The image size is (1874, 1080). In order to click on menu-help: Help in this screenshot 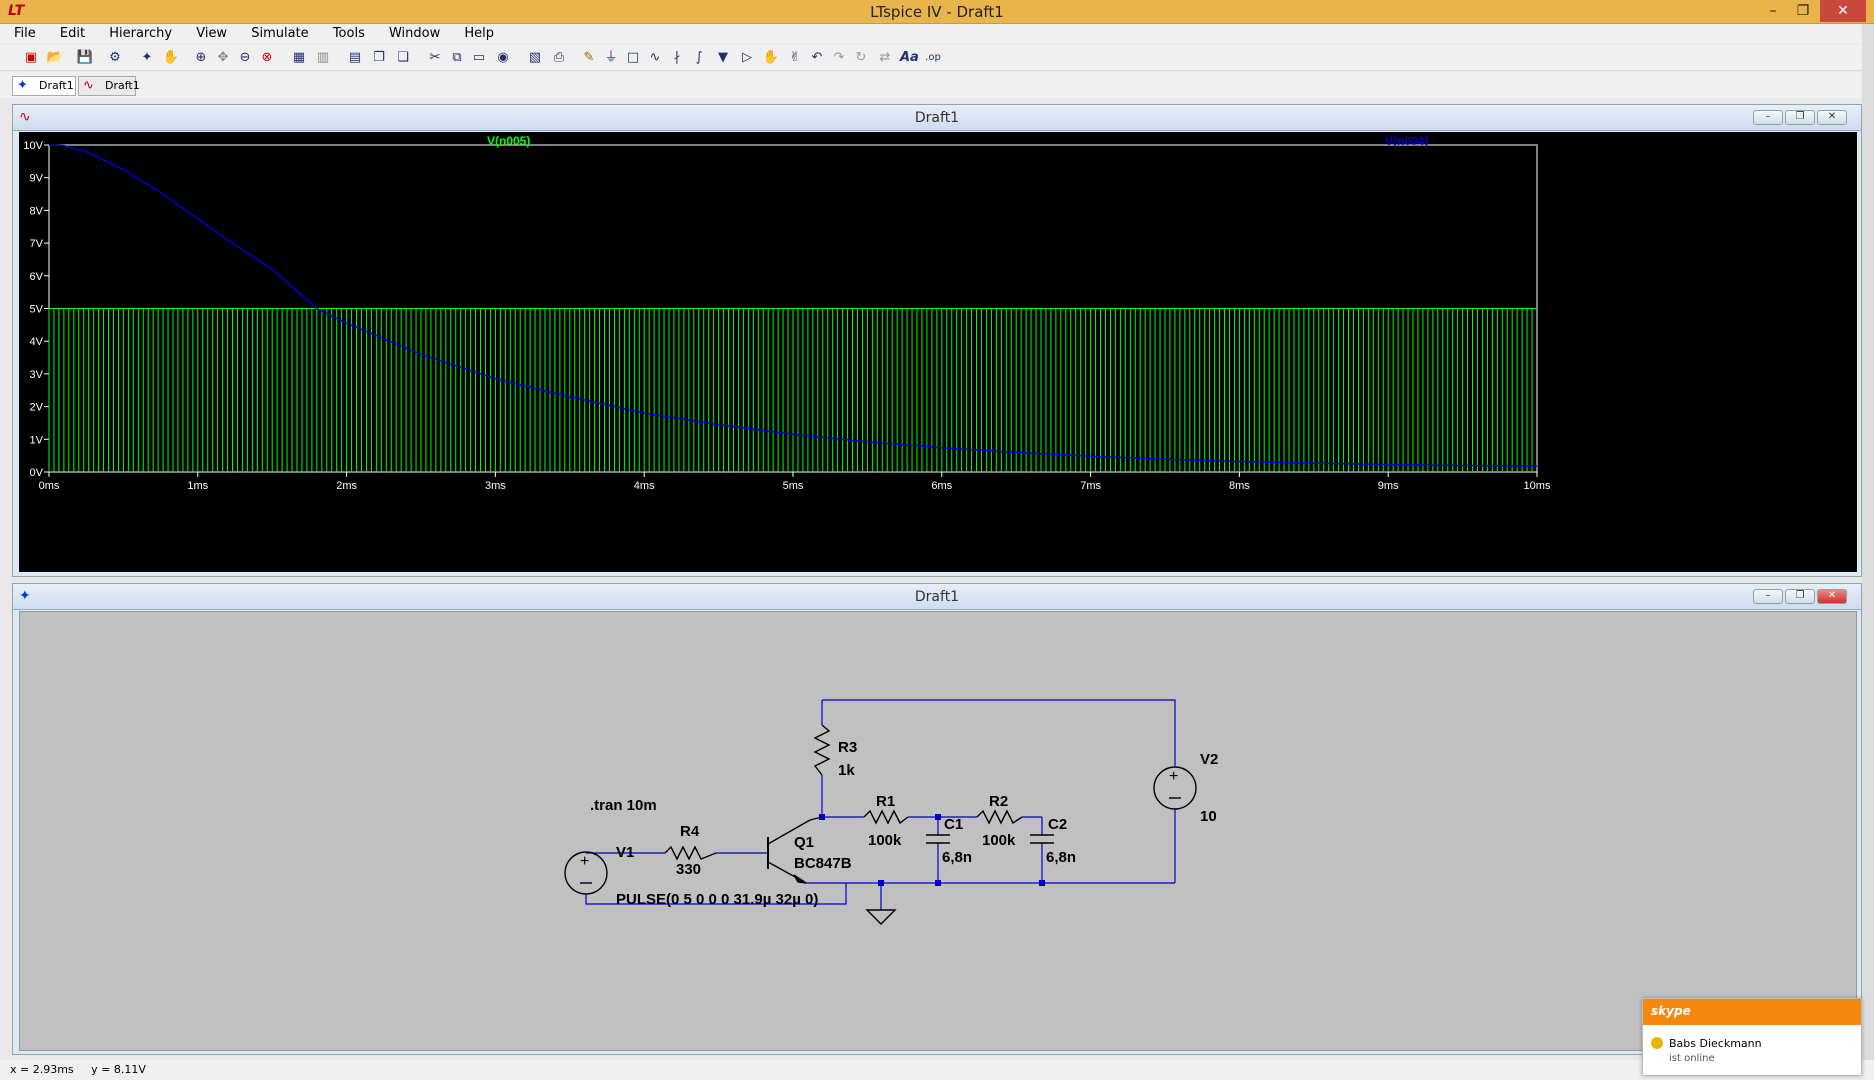, I will do `click(477, 32)`.